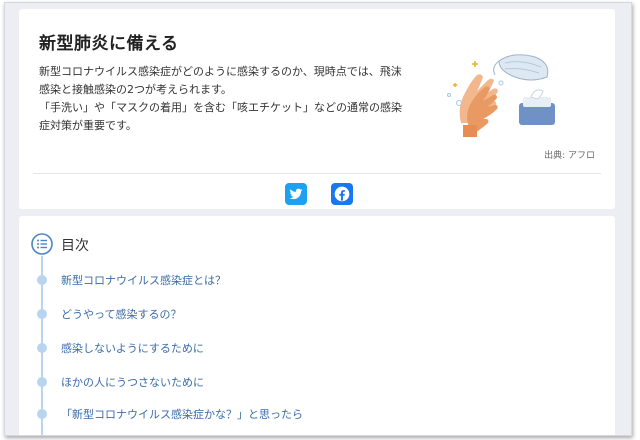 This screenshot has height=440, width=640. I want to click on image-source-credit: 出典: アフロ, so click(569, 156).